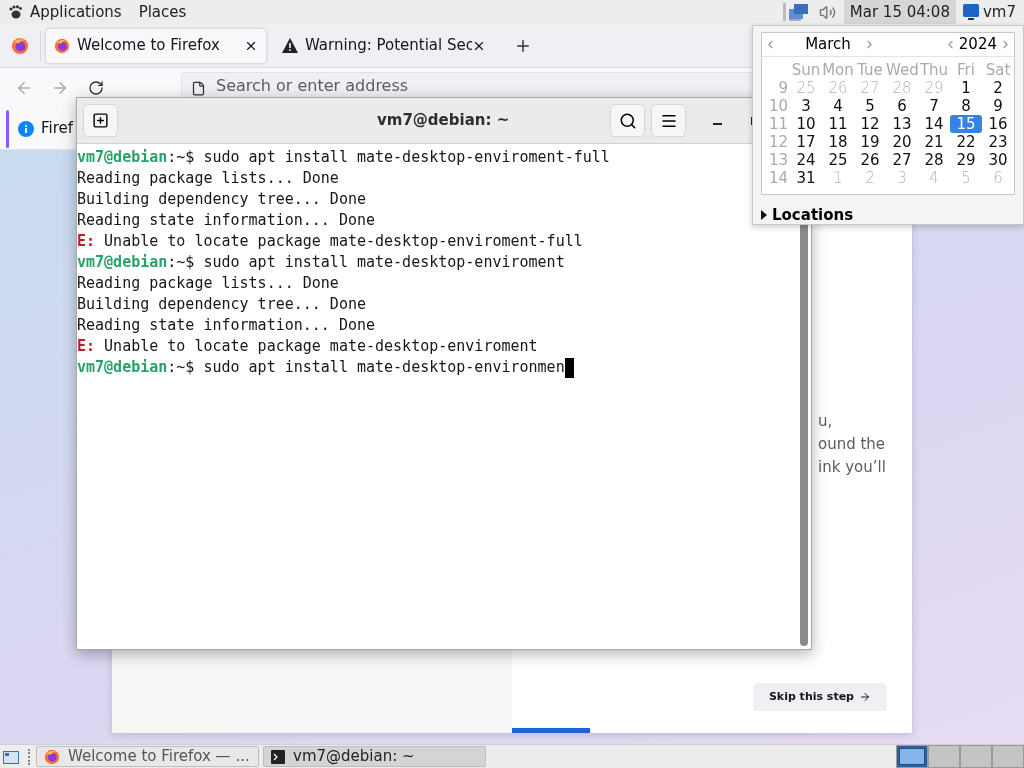 This screenshot has width=1024, height=768. What do you see at coordinates (330, 241) in the screenshot?
I see `terminal-line: E: Unable to locate package mate-desktop-enviroment-full` at bounding box center [330, 241].